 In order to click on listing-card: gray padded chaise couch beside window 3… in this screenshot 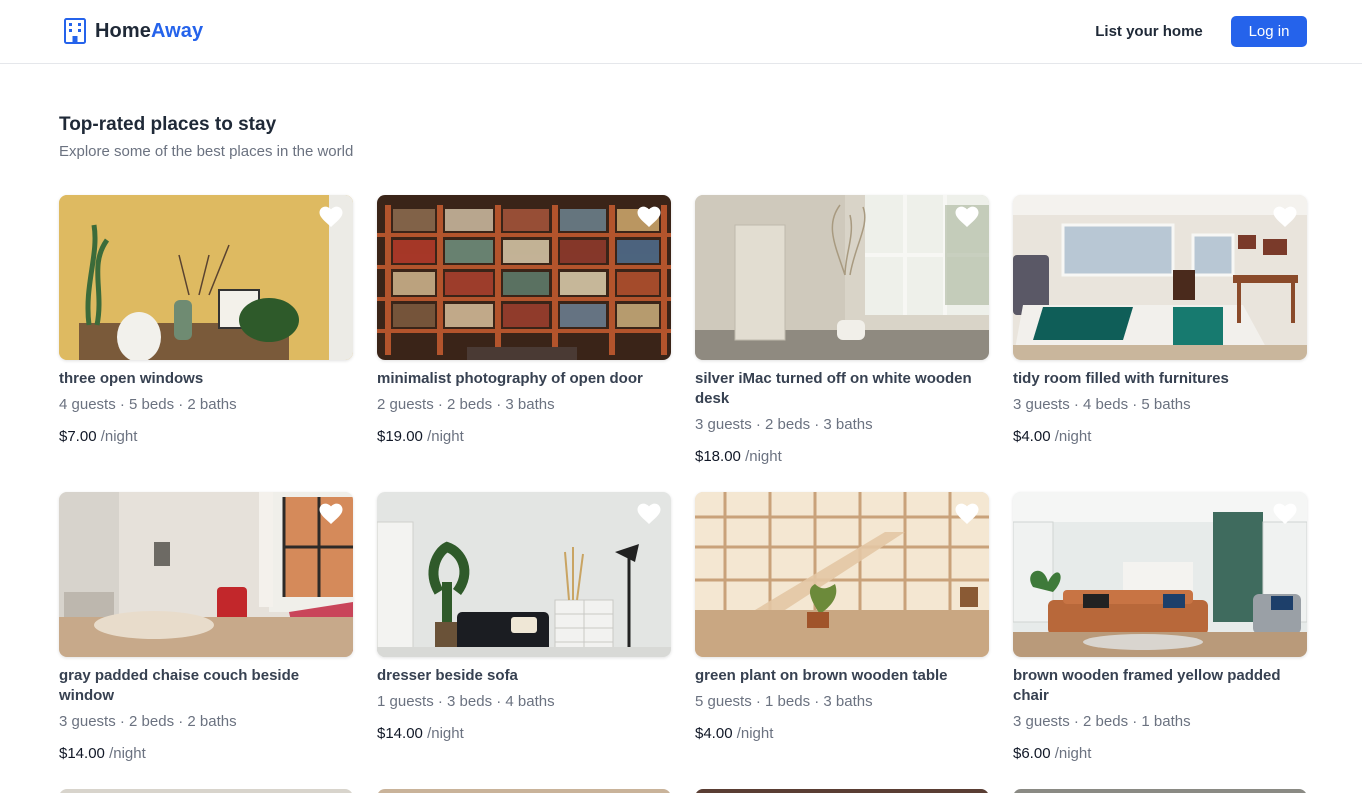, I will do `click(206, 628)`.